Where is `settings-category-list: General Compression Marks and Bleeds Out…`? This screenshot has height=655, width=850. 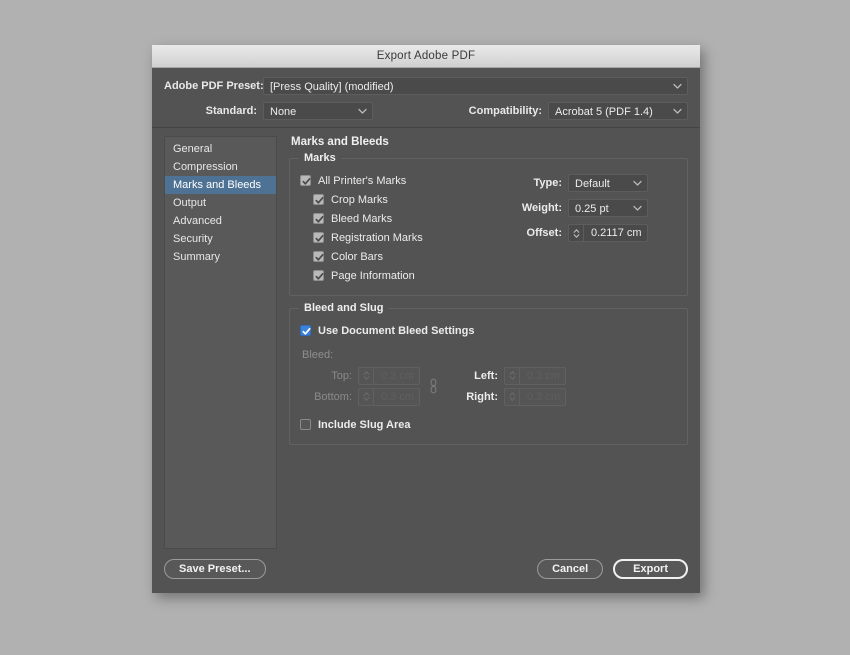
settings-category-list: General Compression Marks and Bleeds Out… is located at coordinates (220, 342).